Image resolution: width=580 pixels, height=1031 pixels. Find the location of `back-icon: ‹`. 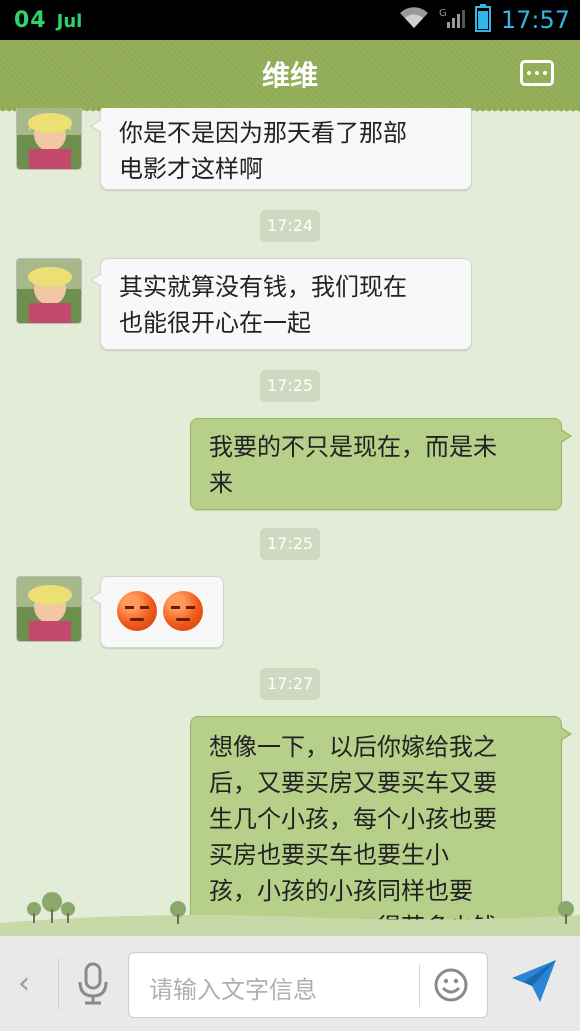

back-icon: ‹ is located at coordinates (24, 983).